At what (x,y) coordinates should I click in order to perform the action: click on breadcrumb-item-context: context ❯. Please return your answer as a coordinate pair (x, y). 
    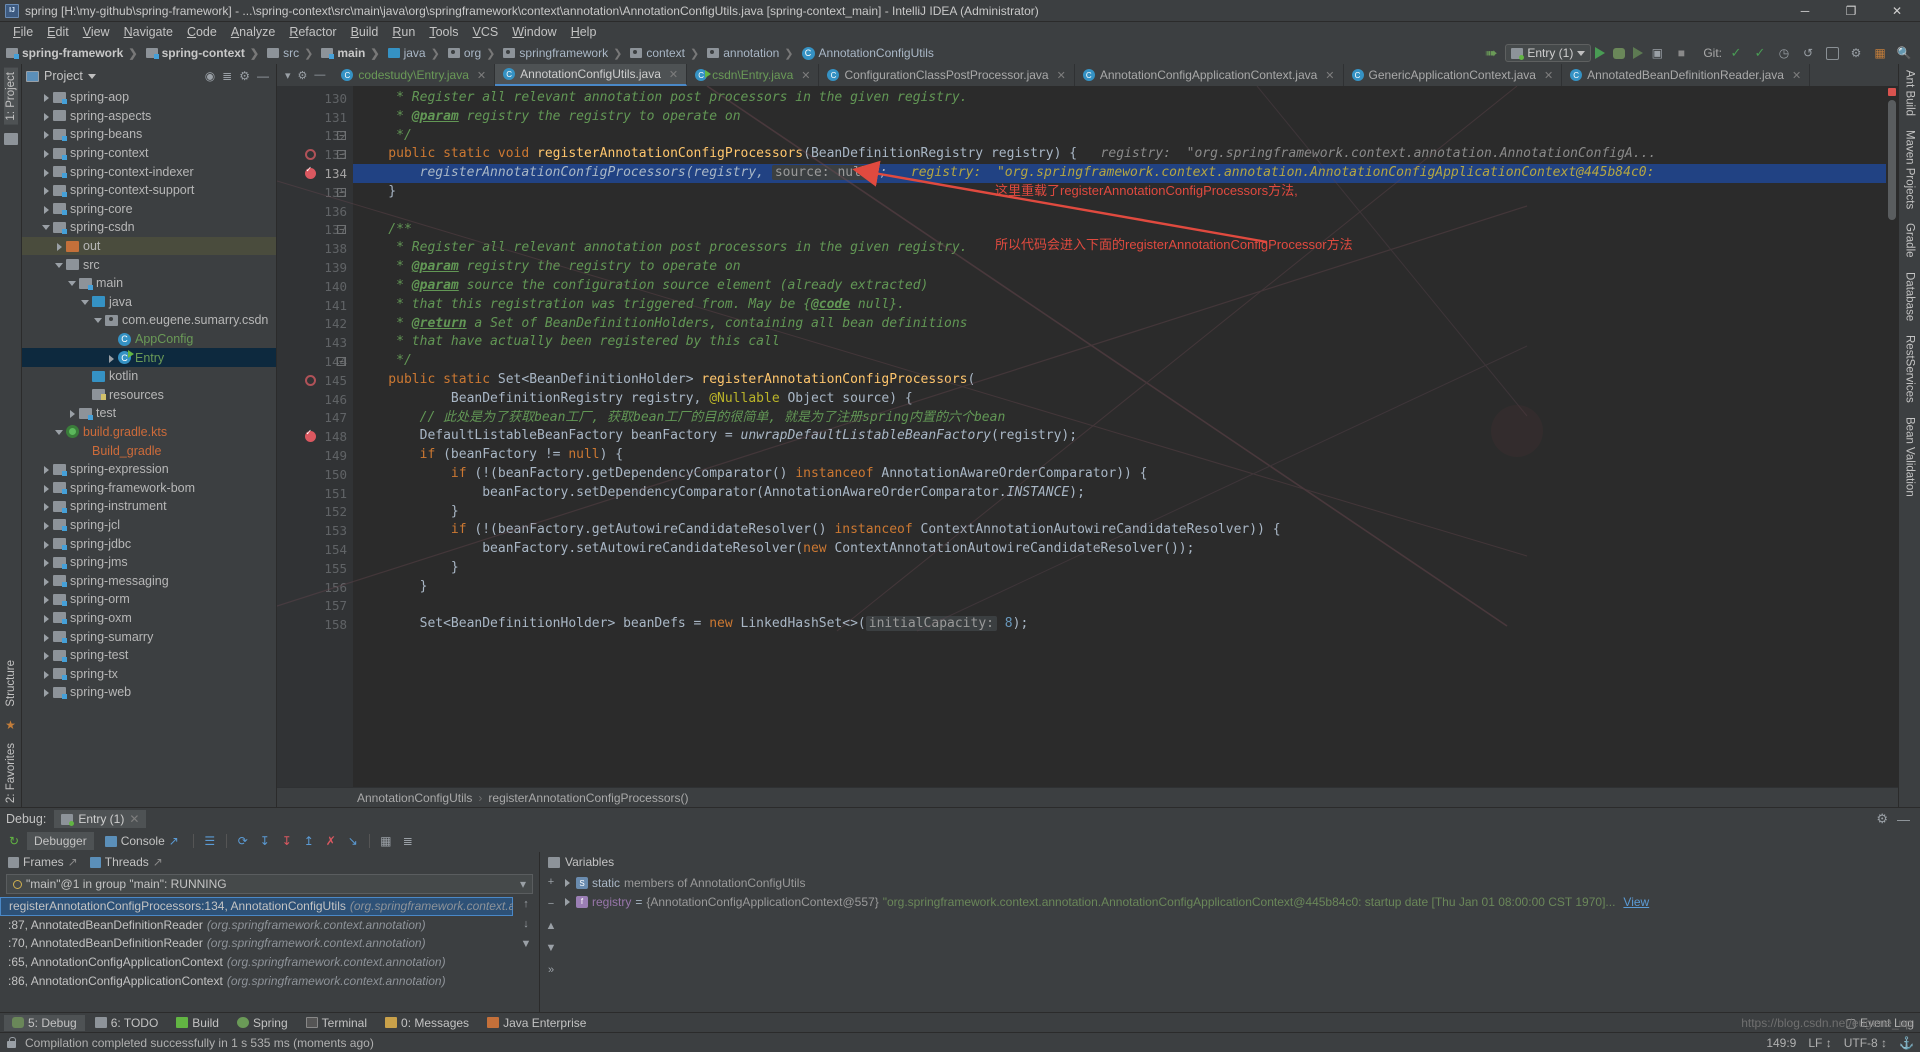
    Looking at the image, I should click on (666, 53).